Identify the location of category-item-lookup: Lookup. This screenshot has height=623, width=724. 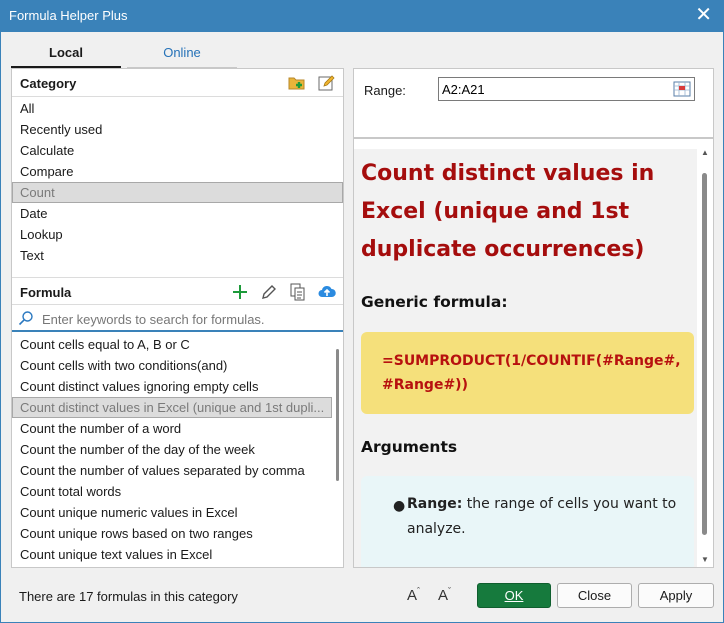
(177, 234).